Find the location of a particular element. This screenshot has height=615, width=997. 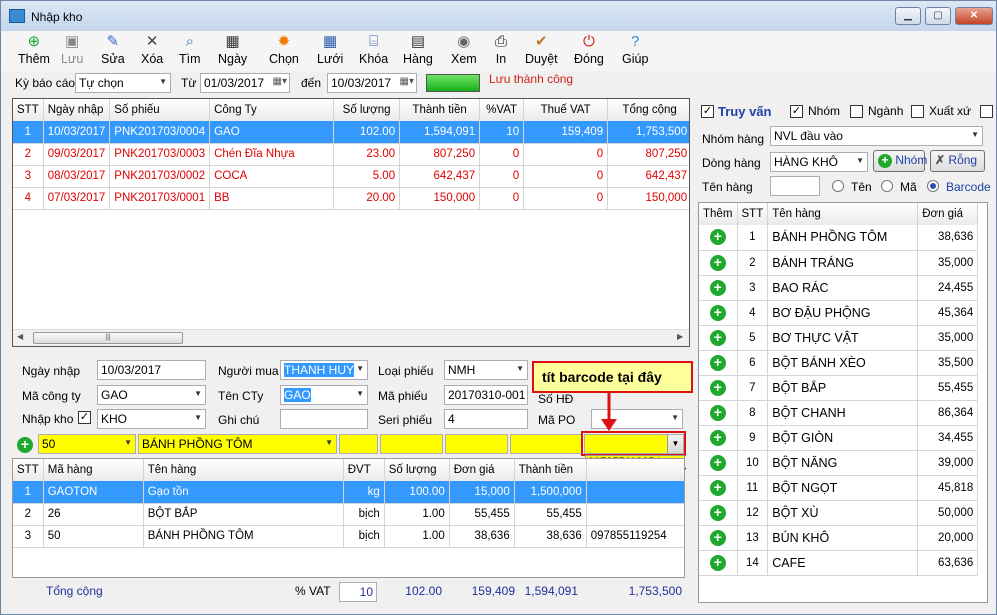

toolbar-2-button: ✎ Sửa is located at coordinates (113, 49).